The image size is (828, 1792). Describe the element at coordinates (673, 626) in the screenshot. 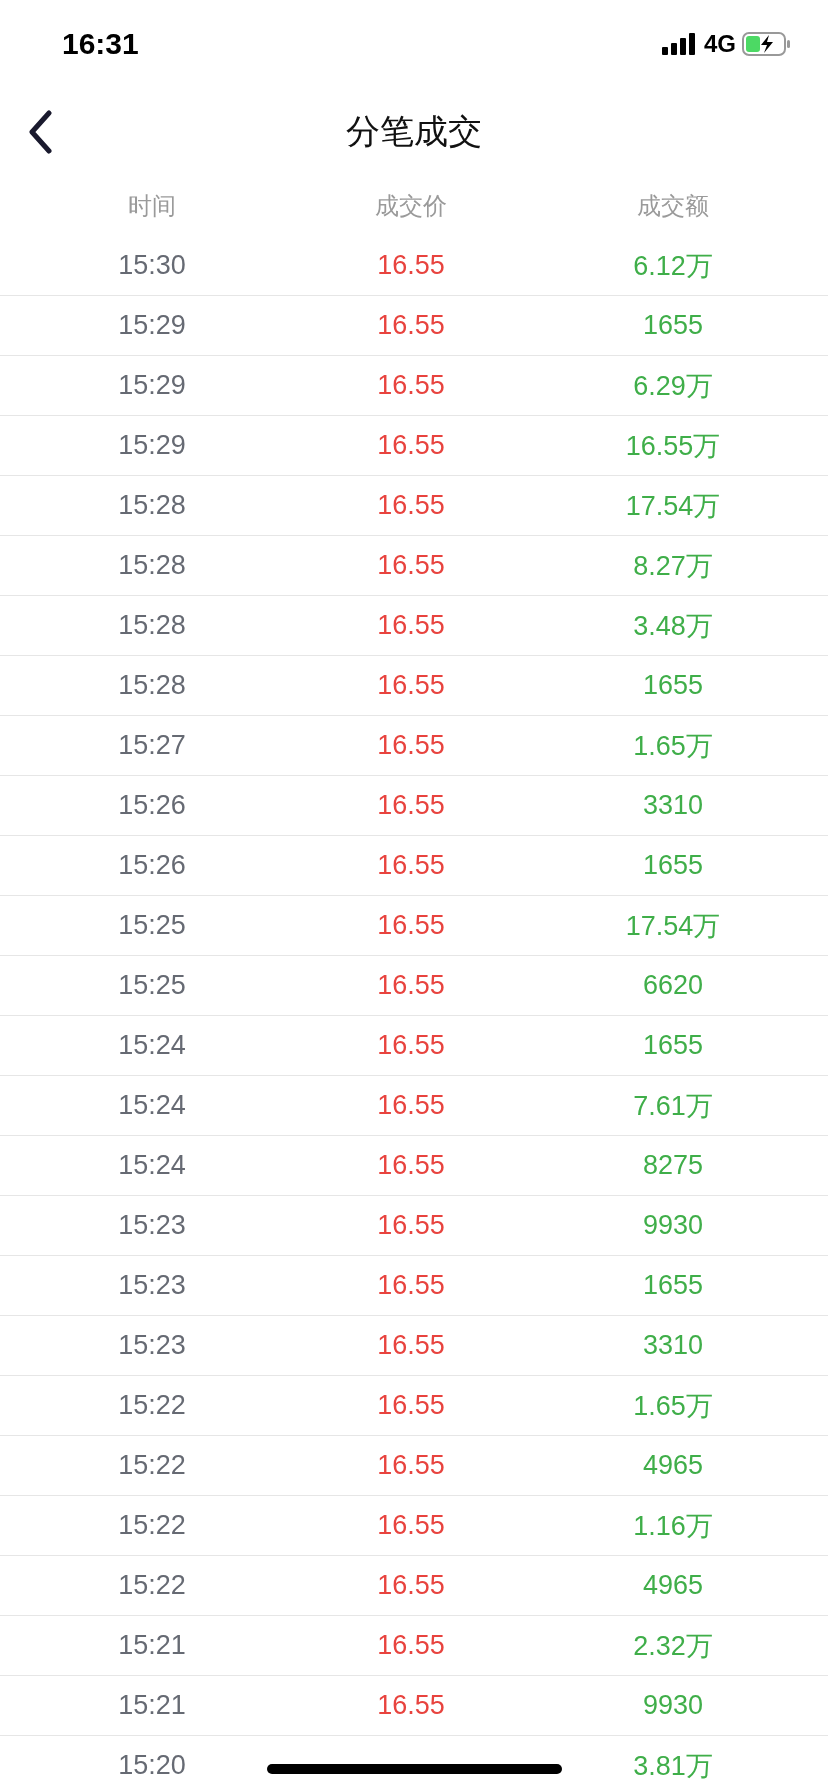

I see `table-cell-text: 3.48万` at that location.